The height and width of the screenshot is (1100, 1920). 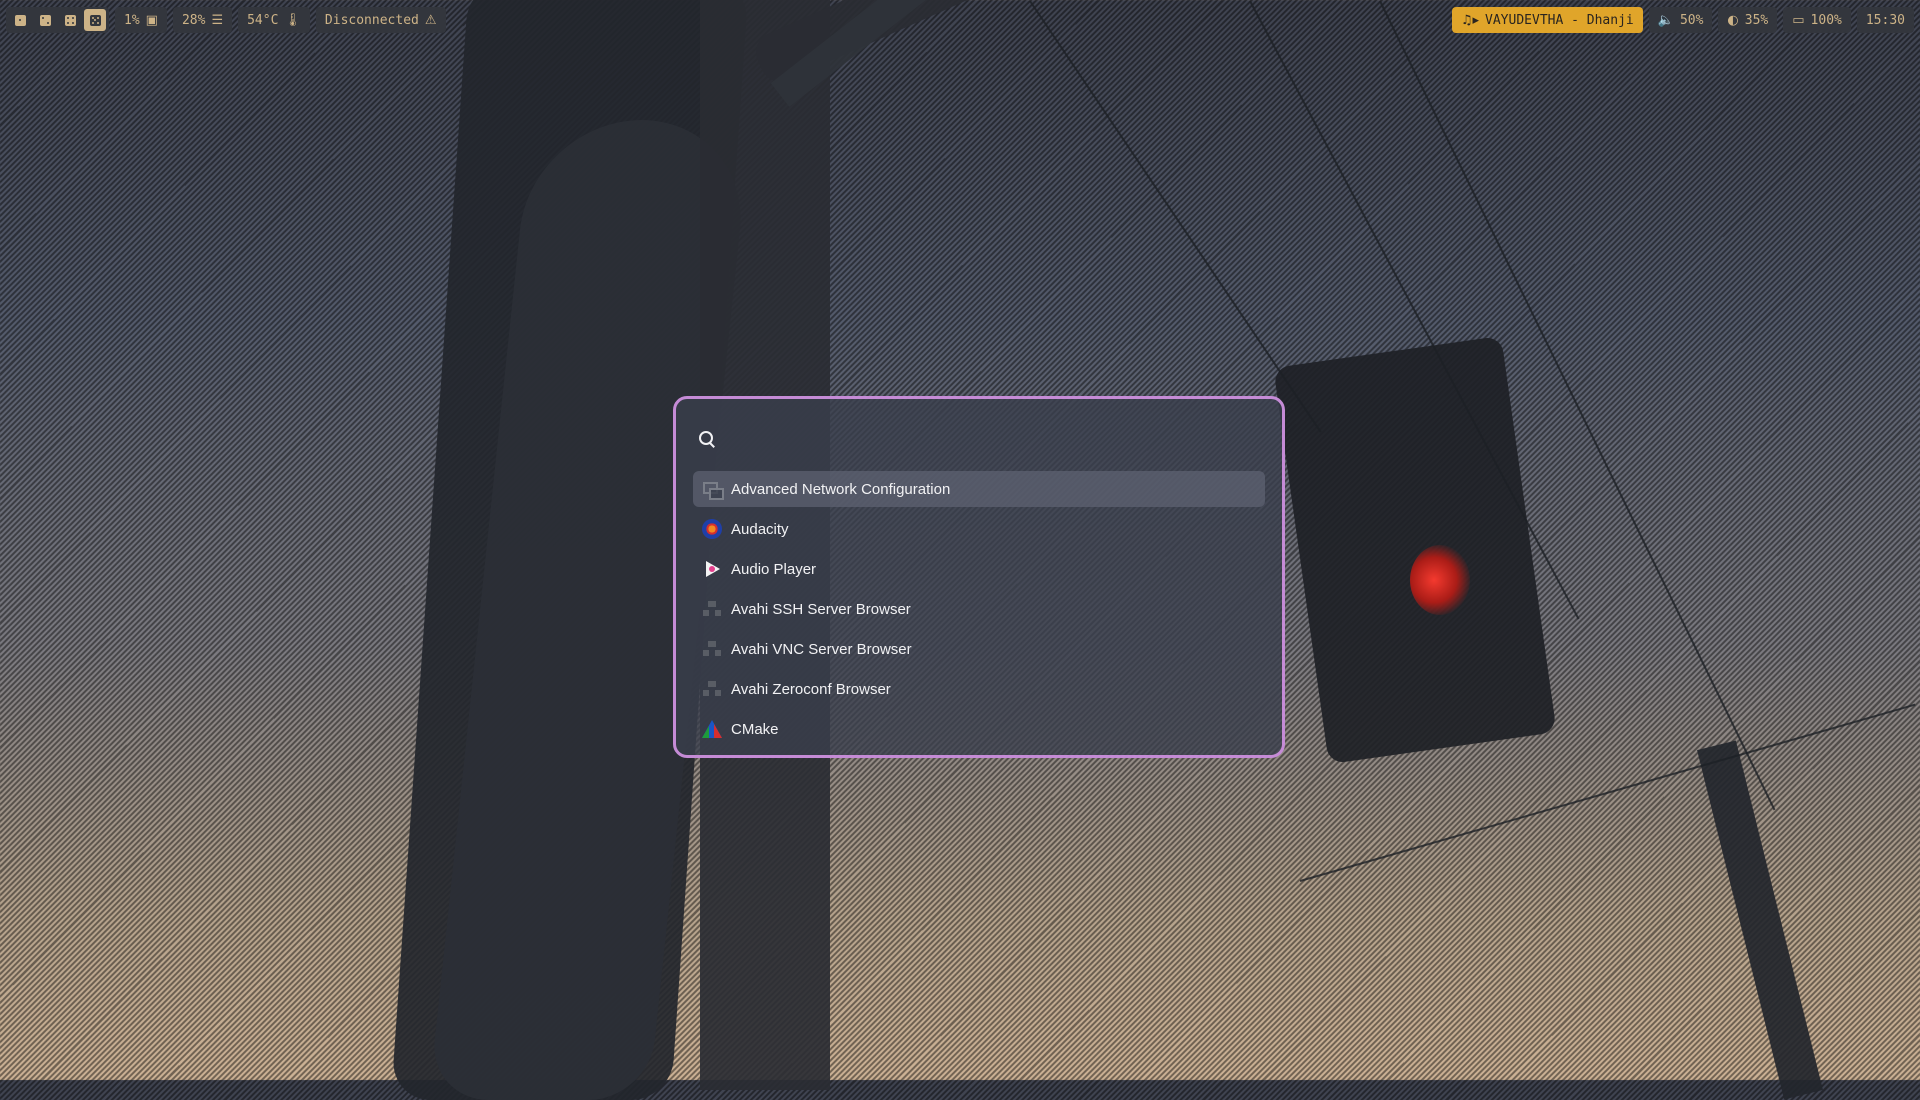 What do you see at coordinates (1665, 20) in the screenshot?
I see `speaker-icon: 🔈` at bounding box center [1665, 20].